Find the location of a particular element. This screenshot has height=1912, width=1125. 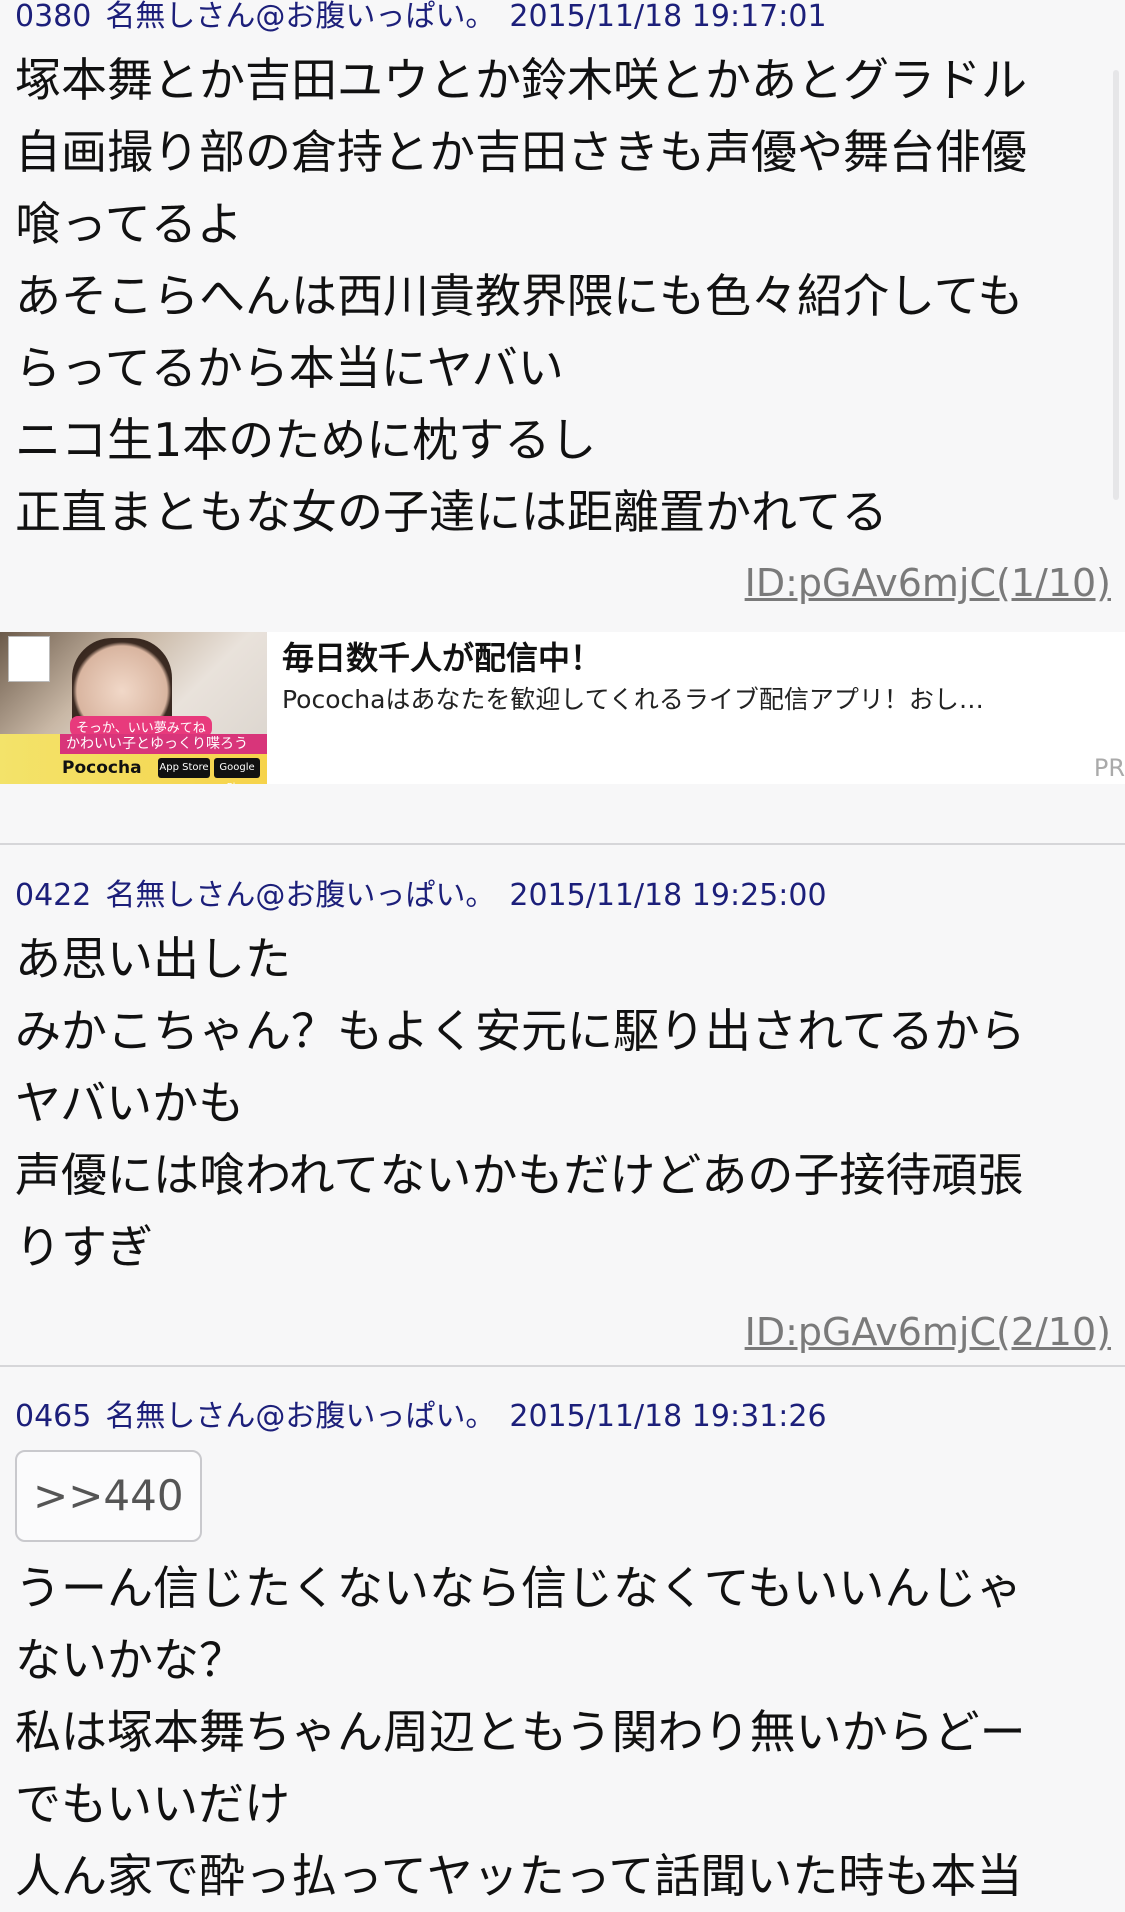

post-datetime: 2015/11/18 19:17:01 is located at coordinates (668, 17).